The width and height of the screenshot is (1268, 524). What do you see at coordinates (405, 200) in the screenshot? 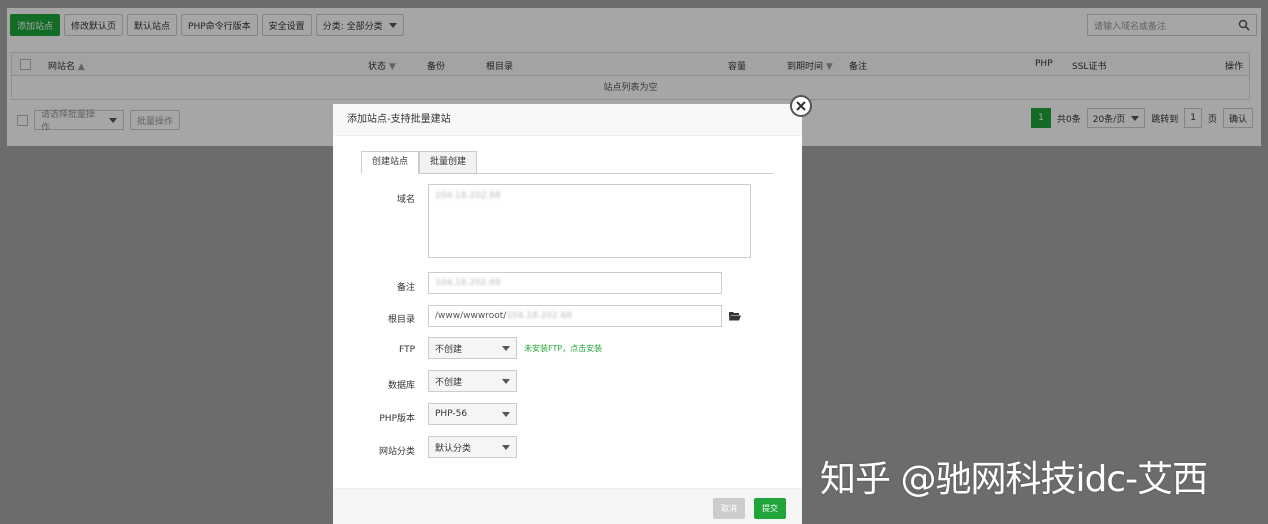
I see `domain-label: 域名` at bounding box center [405, 200].